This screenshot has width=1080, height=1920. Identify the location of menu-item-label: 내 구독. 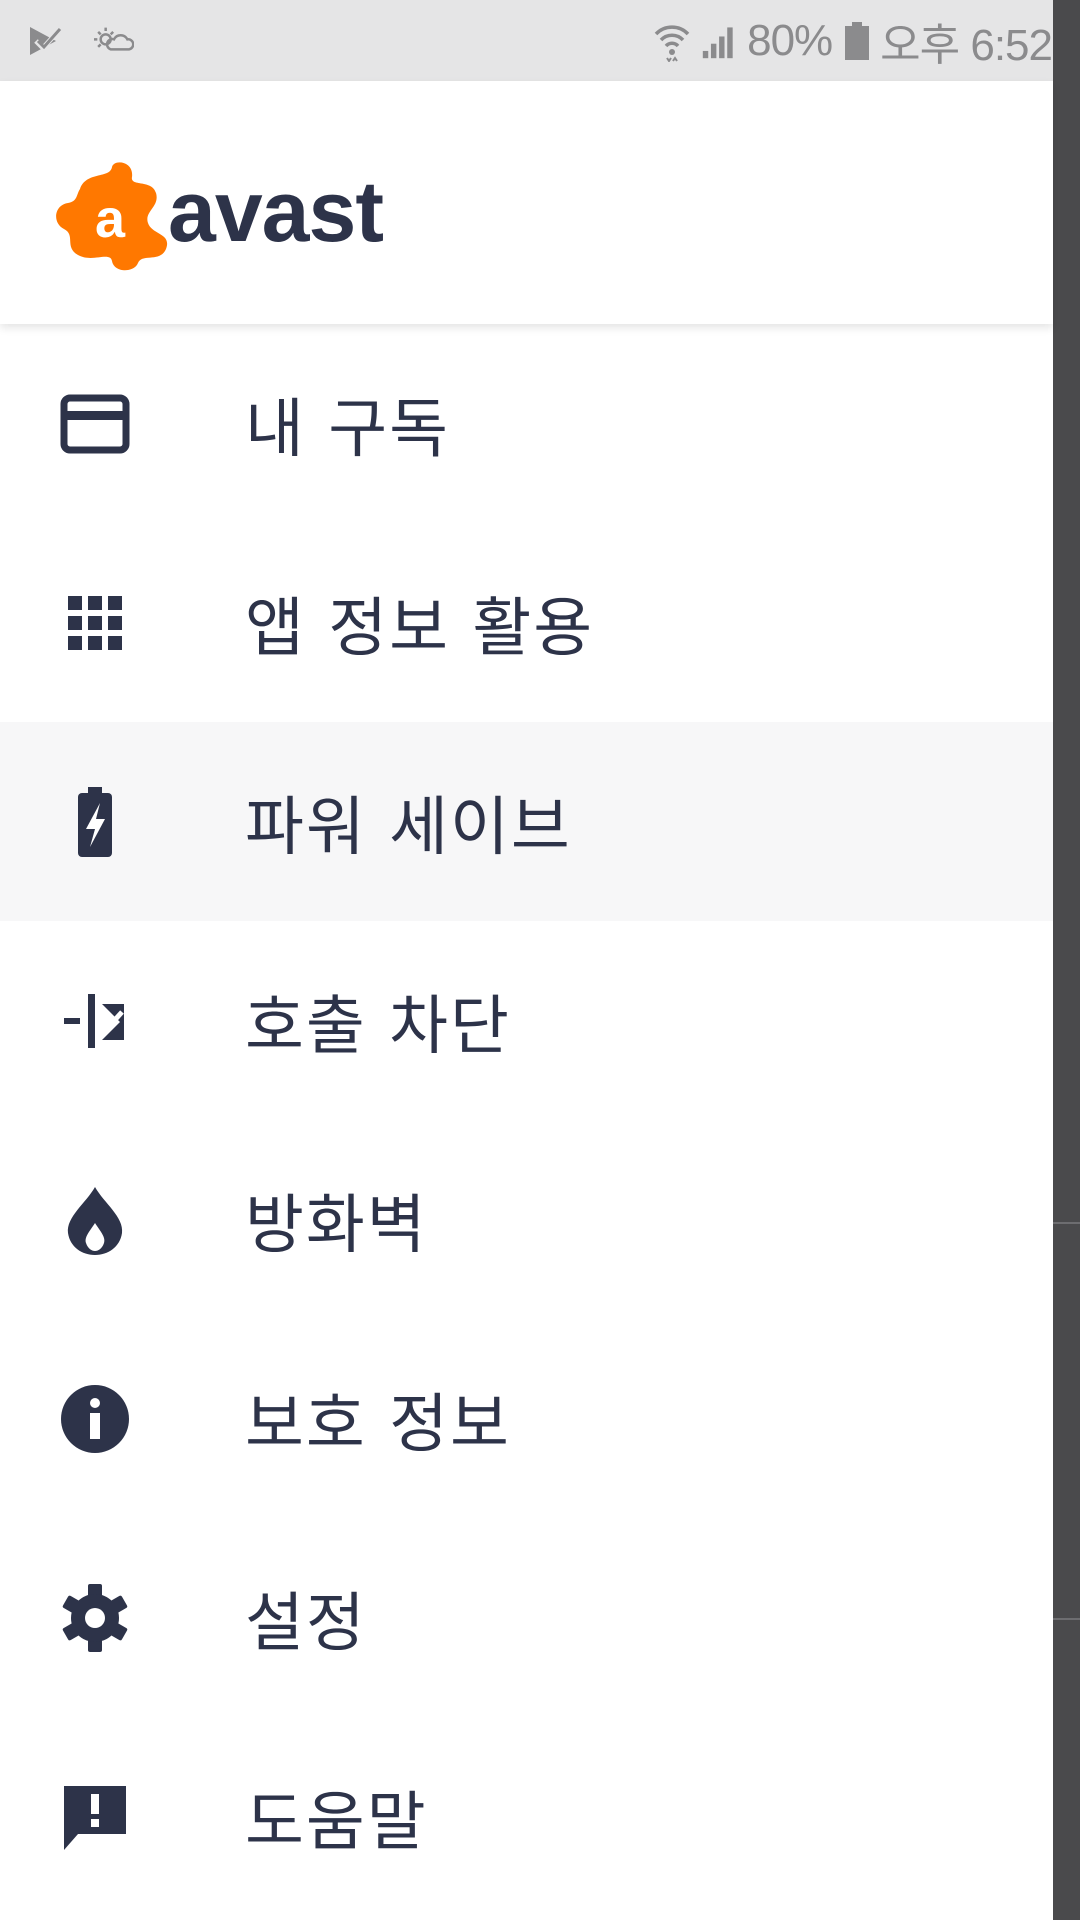
(347, 429).